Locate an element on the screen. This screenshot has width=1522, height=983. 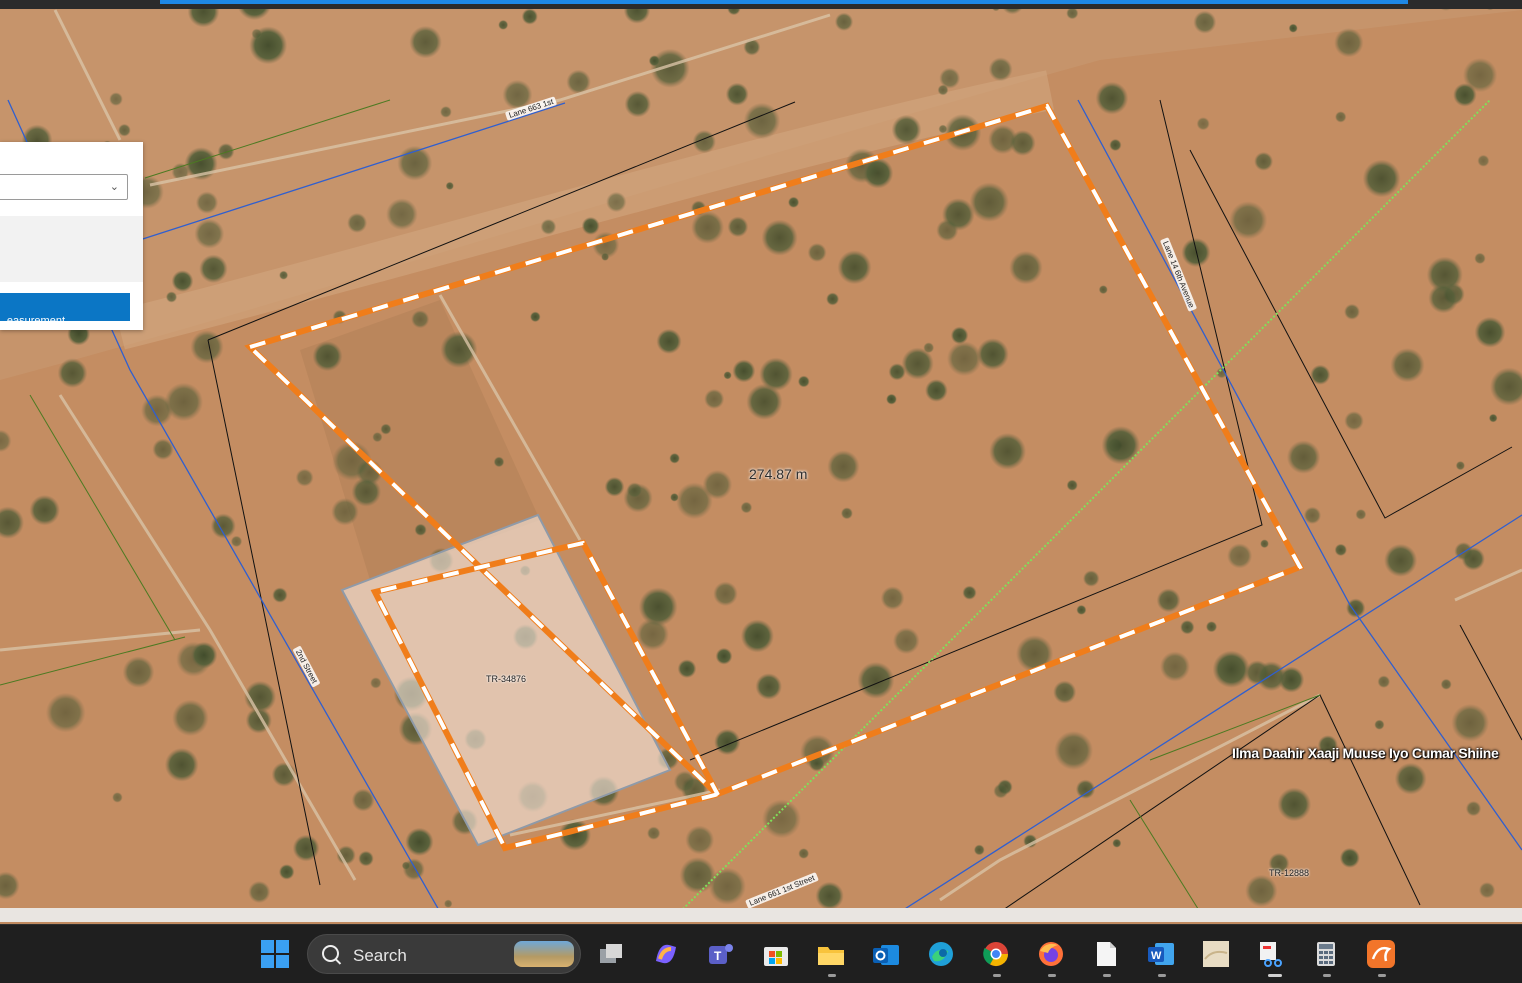
file-explorer-icon is located at coordinates (831, 954).